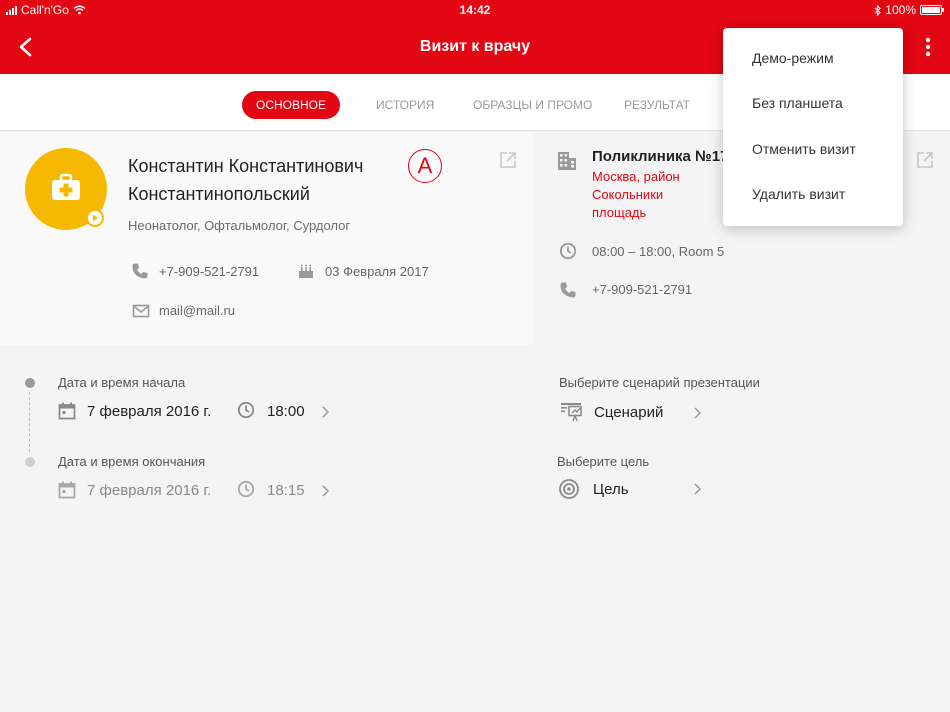 The image size is (950, 712). Describe the element at coordinates (286, 411) in the screenshot. I see `start-time-value: 18:00` at that location.